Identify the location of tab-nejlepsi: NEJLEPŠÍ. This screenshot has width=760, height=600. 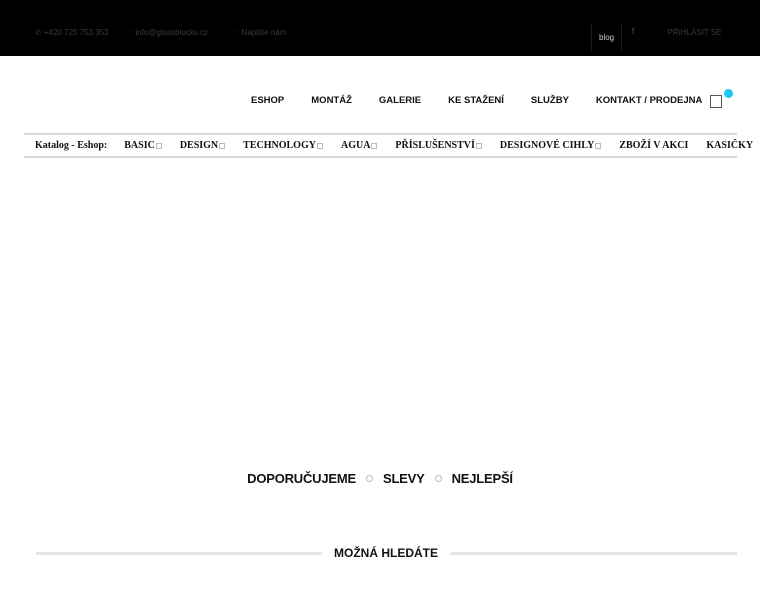
(482, 478).